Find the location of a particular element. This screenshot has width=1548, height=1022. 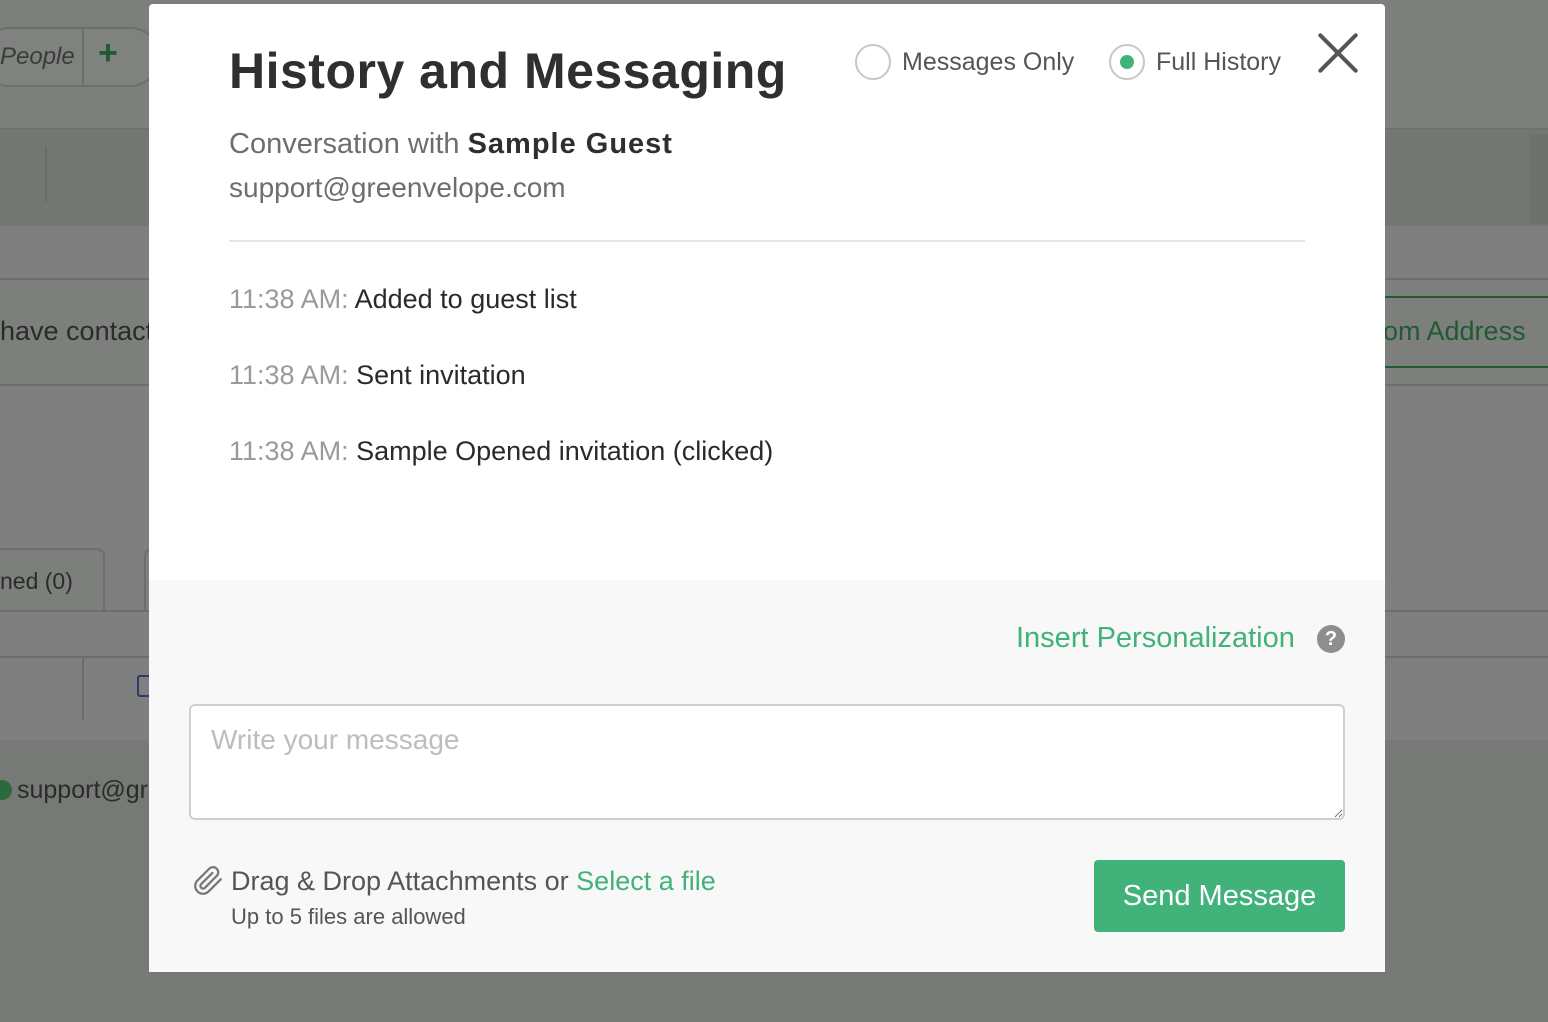

history-text: Added to guest list is located at coordinates (465, 299).